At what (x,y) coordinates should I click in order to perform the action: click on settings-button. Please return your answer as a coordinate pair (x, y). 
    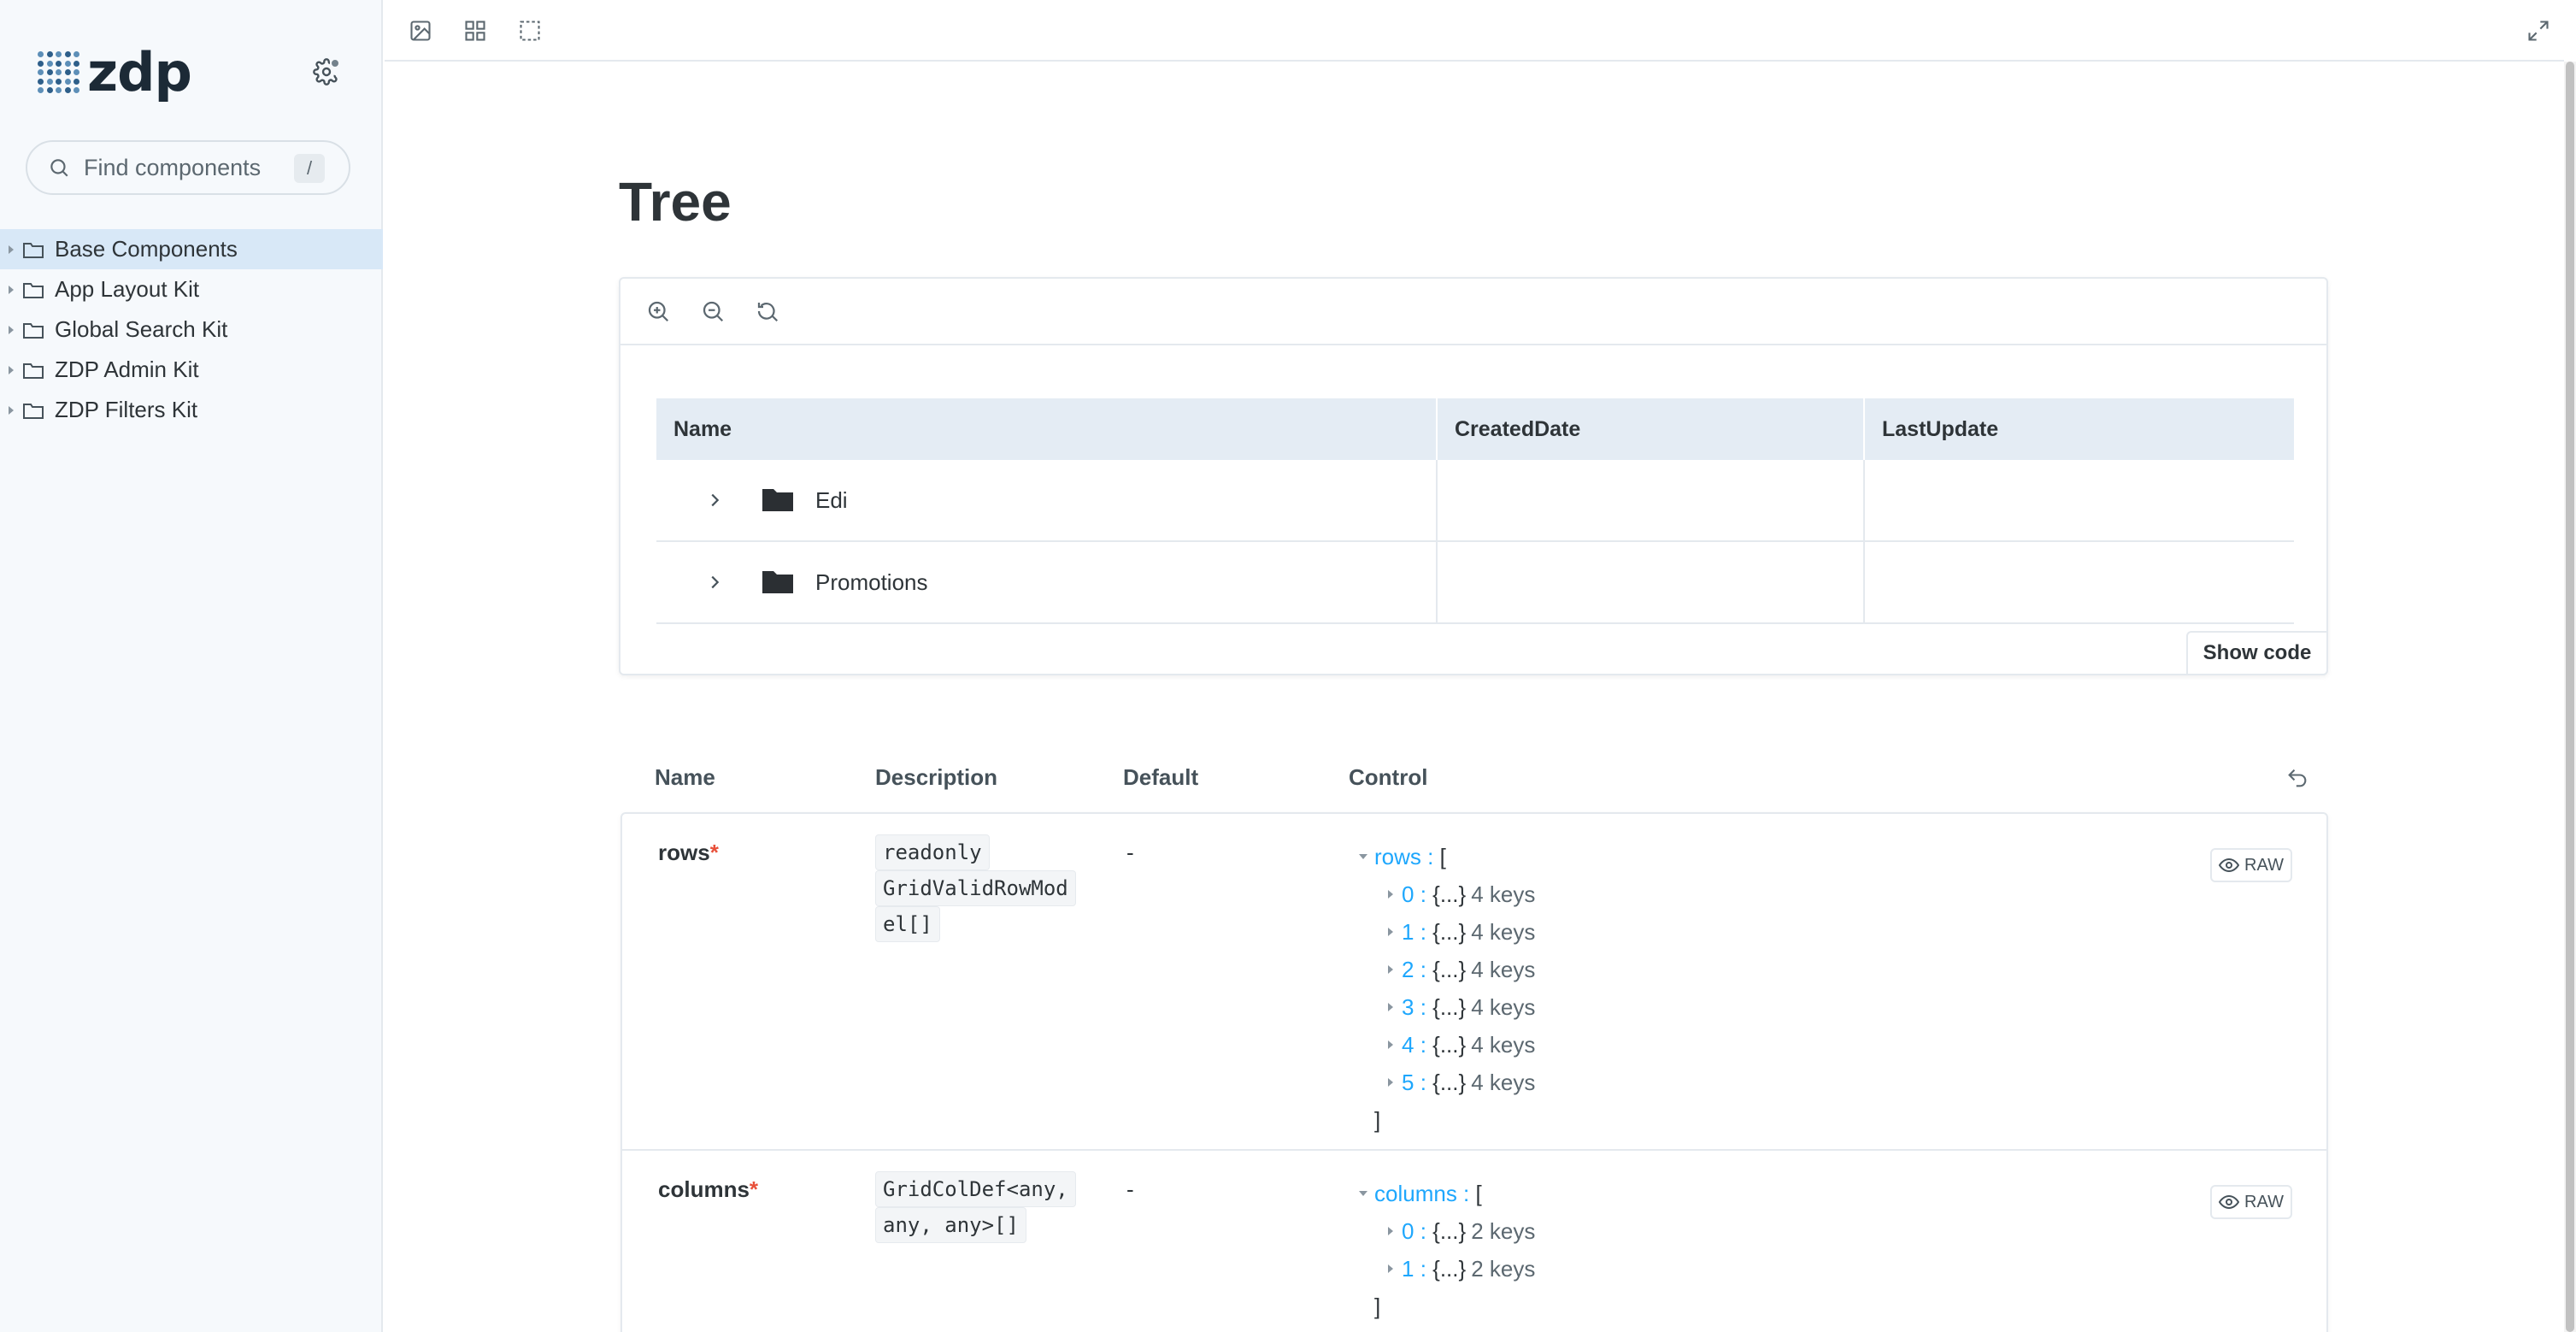
    Looking at the image, I should click on (326, 72).